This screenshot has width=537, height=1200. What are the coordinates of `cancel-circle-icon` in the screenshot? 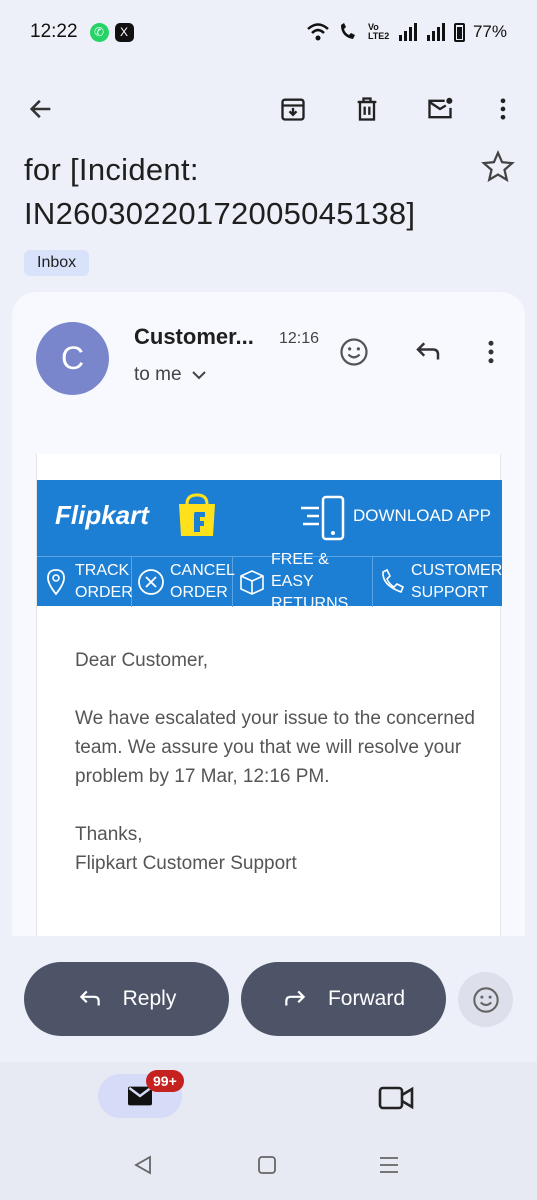 It's located at (151, 582).